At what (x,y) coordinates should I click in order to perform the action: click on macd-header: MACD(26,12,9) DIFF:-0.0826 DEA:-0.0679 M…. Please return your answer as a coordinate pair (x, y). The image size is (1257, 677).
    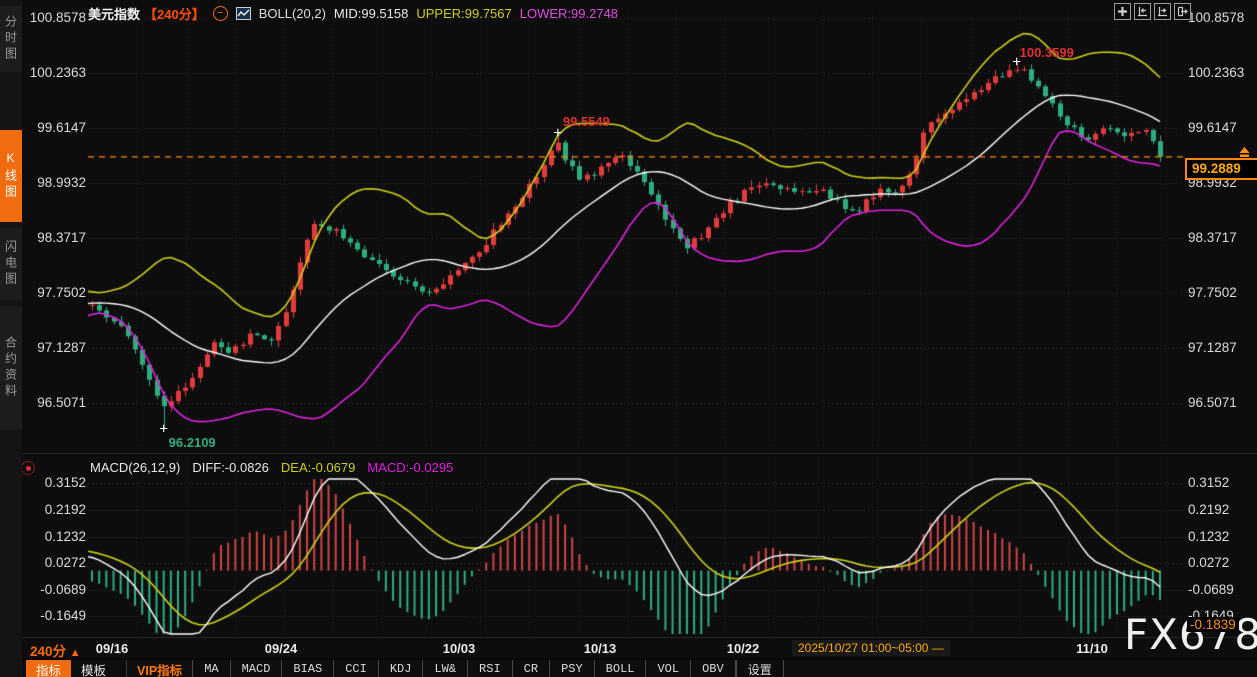
    Looking at the image, I should click on (271, 467).